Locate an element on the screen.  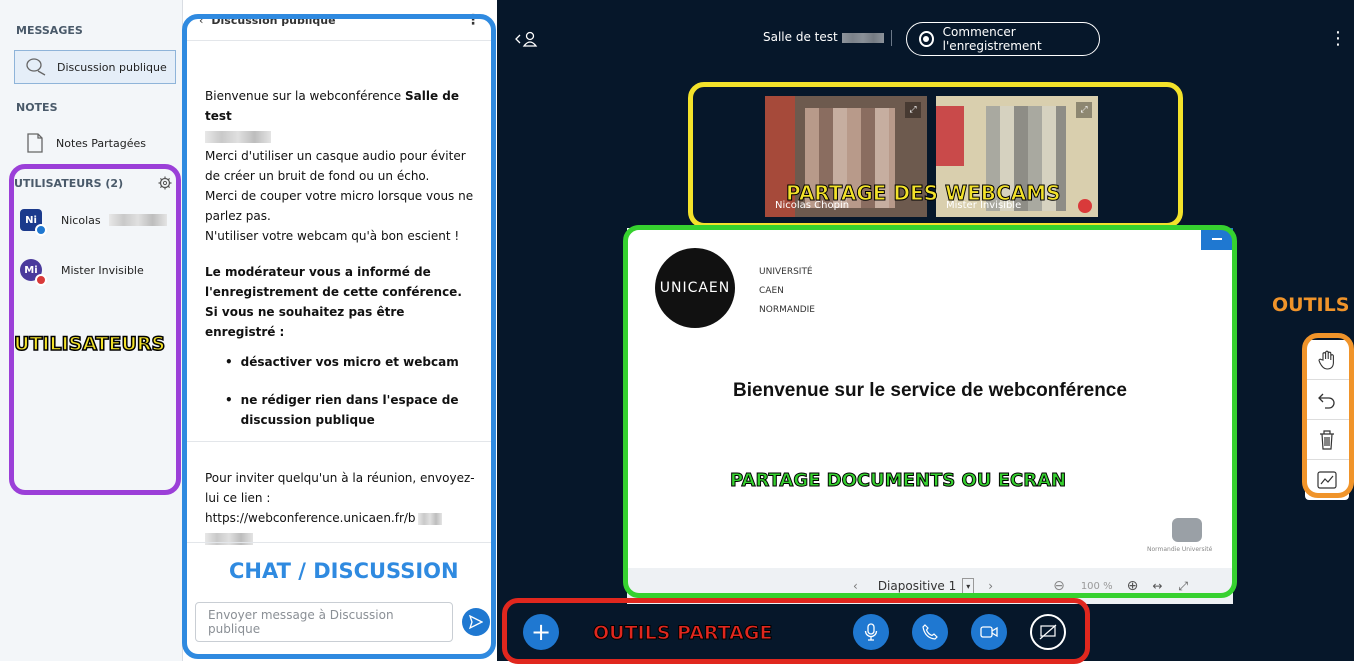
room-title: Salle de test is located at coordinates (823, 37).